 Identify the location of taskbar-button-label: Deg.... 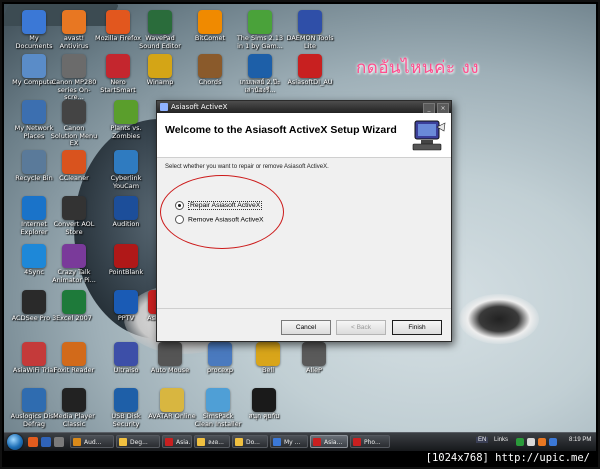
(139, 442).